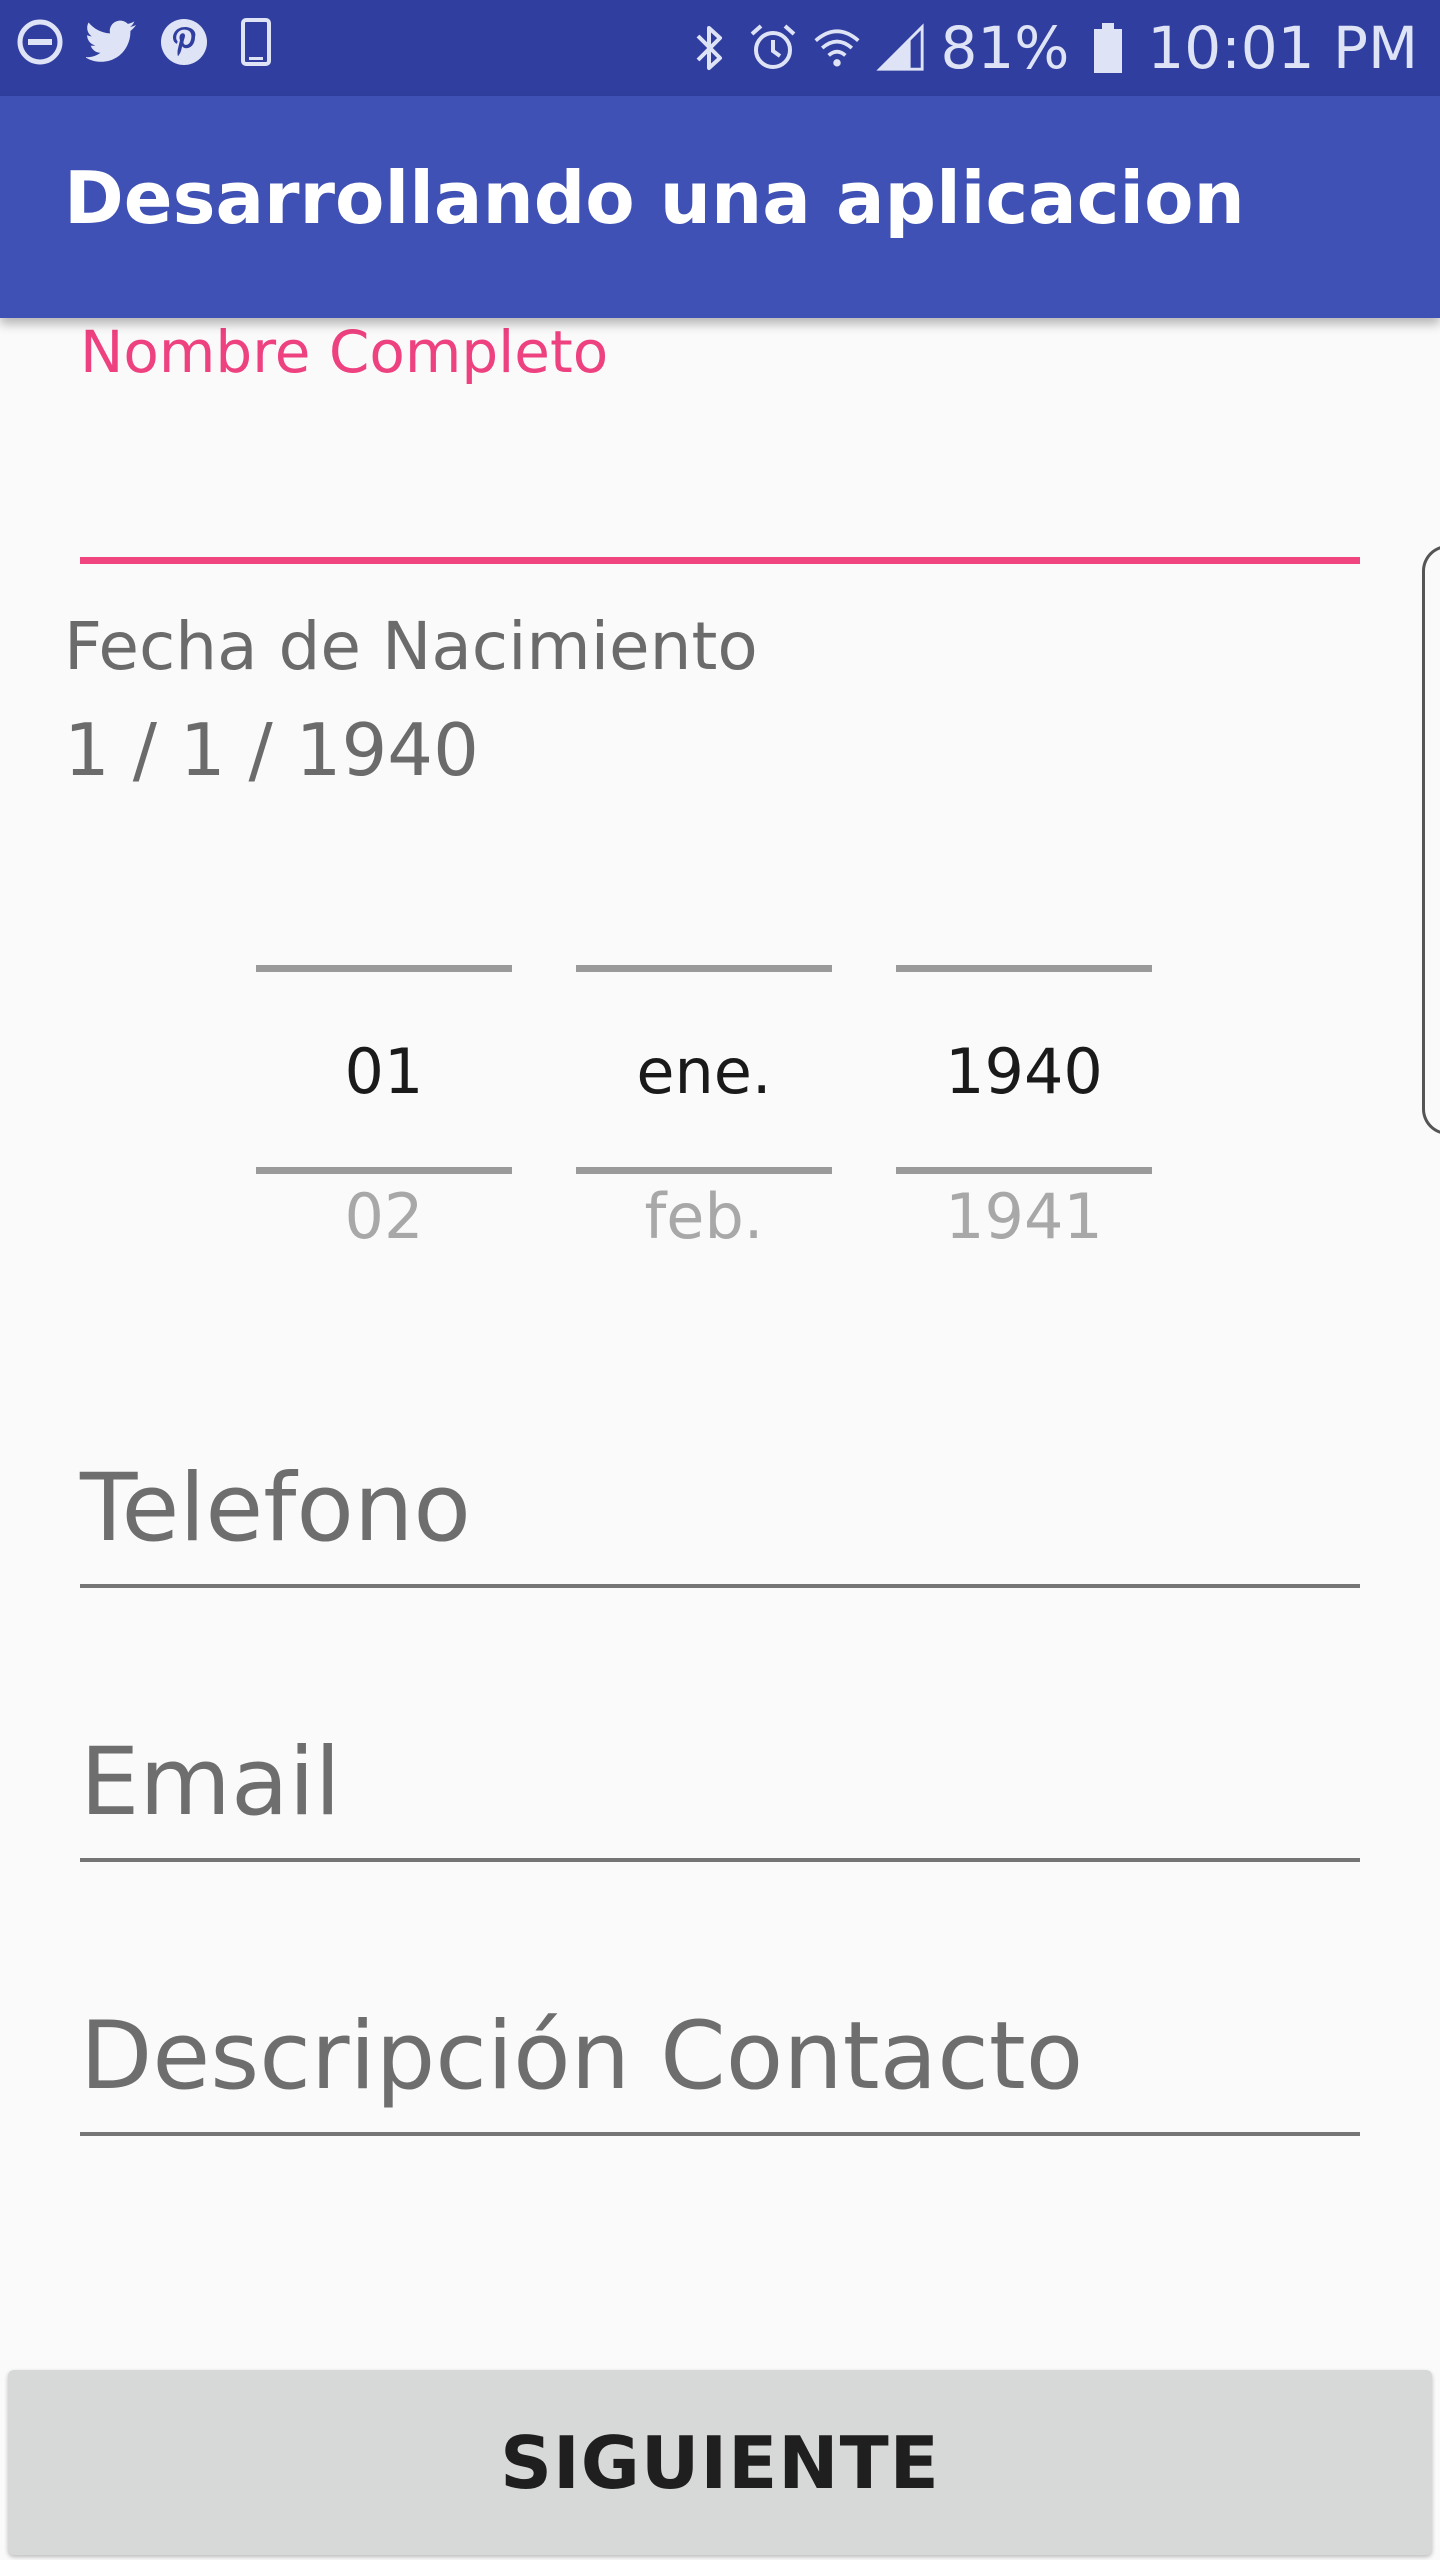 This screenshot has height=2560, width=1440. Describe the element at coordinates (40, 42) in the screenshot. I see `do-not-disturb-icon` at that location.